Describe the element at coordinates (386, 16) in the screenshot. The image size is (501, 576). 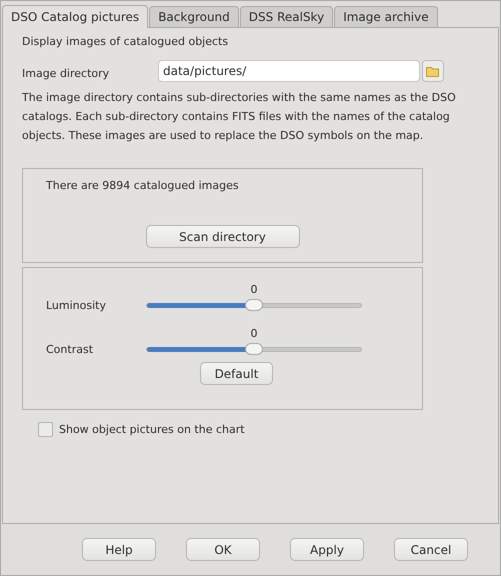
I see `tab: Image archive` at that location.